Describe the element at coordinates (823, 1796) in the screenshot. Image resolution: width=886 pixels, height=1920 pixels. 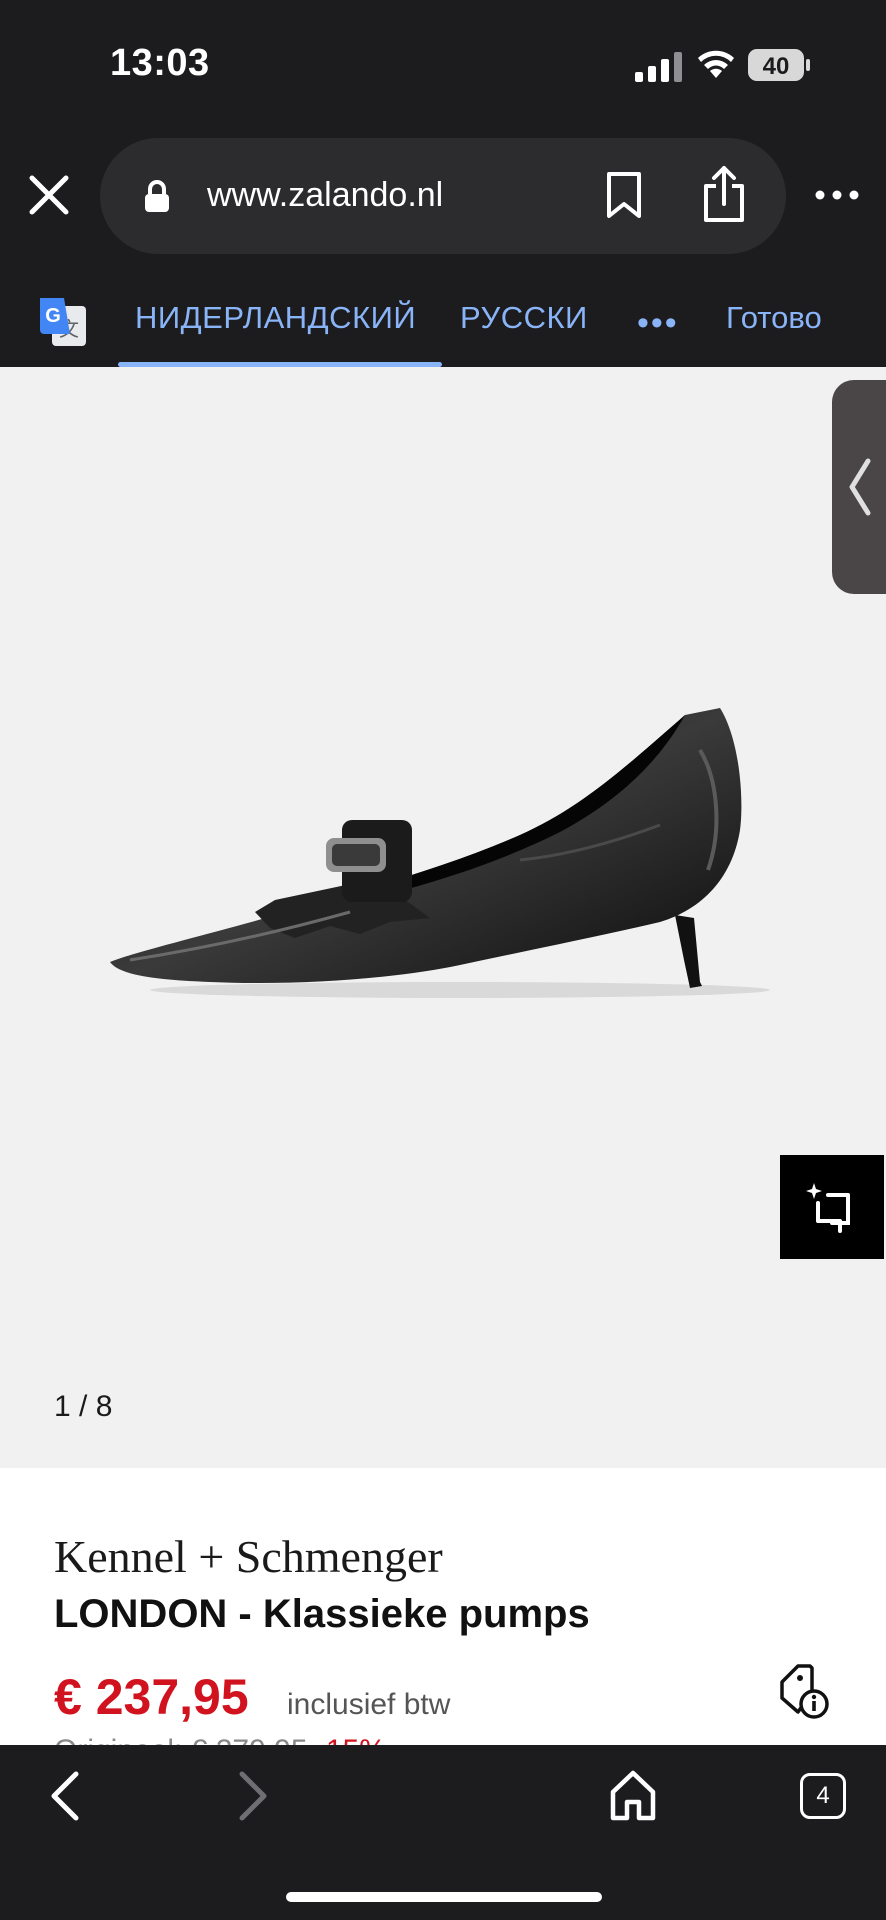
I see `tabs-icon: 4` at that location.